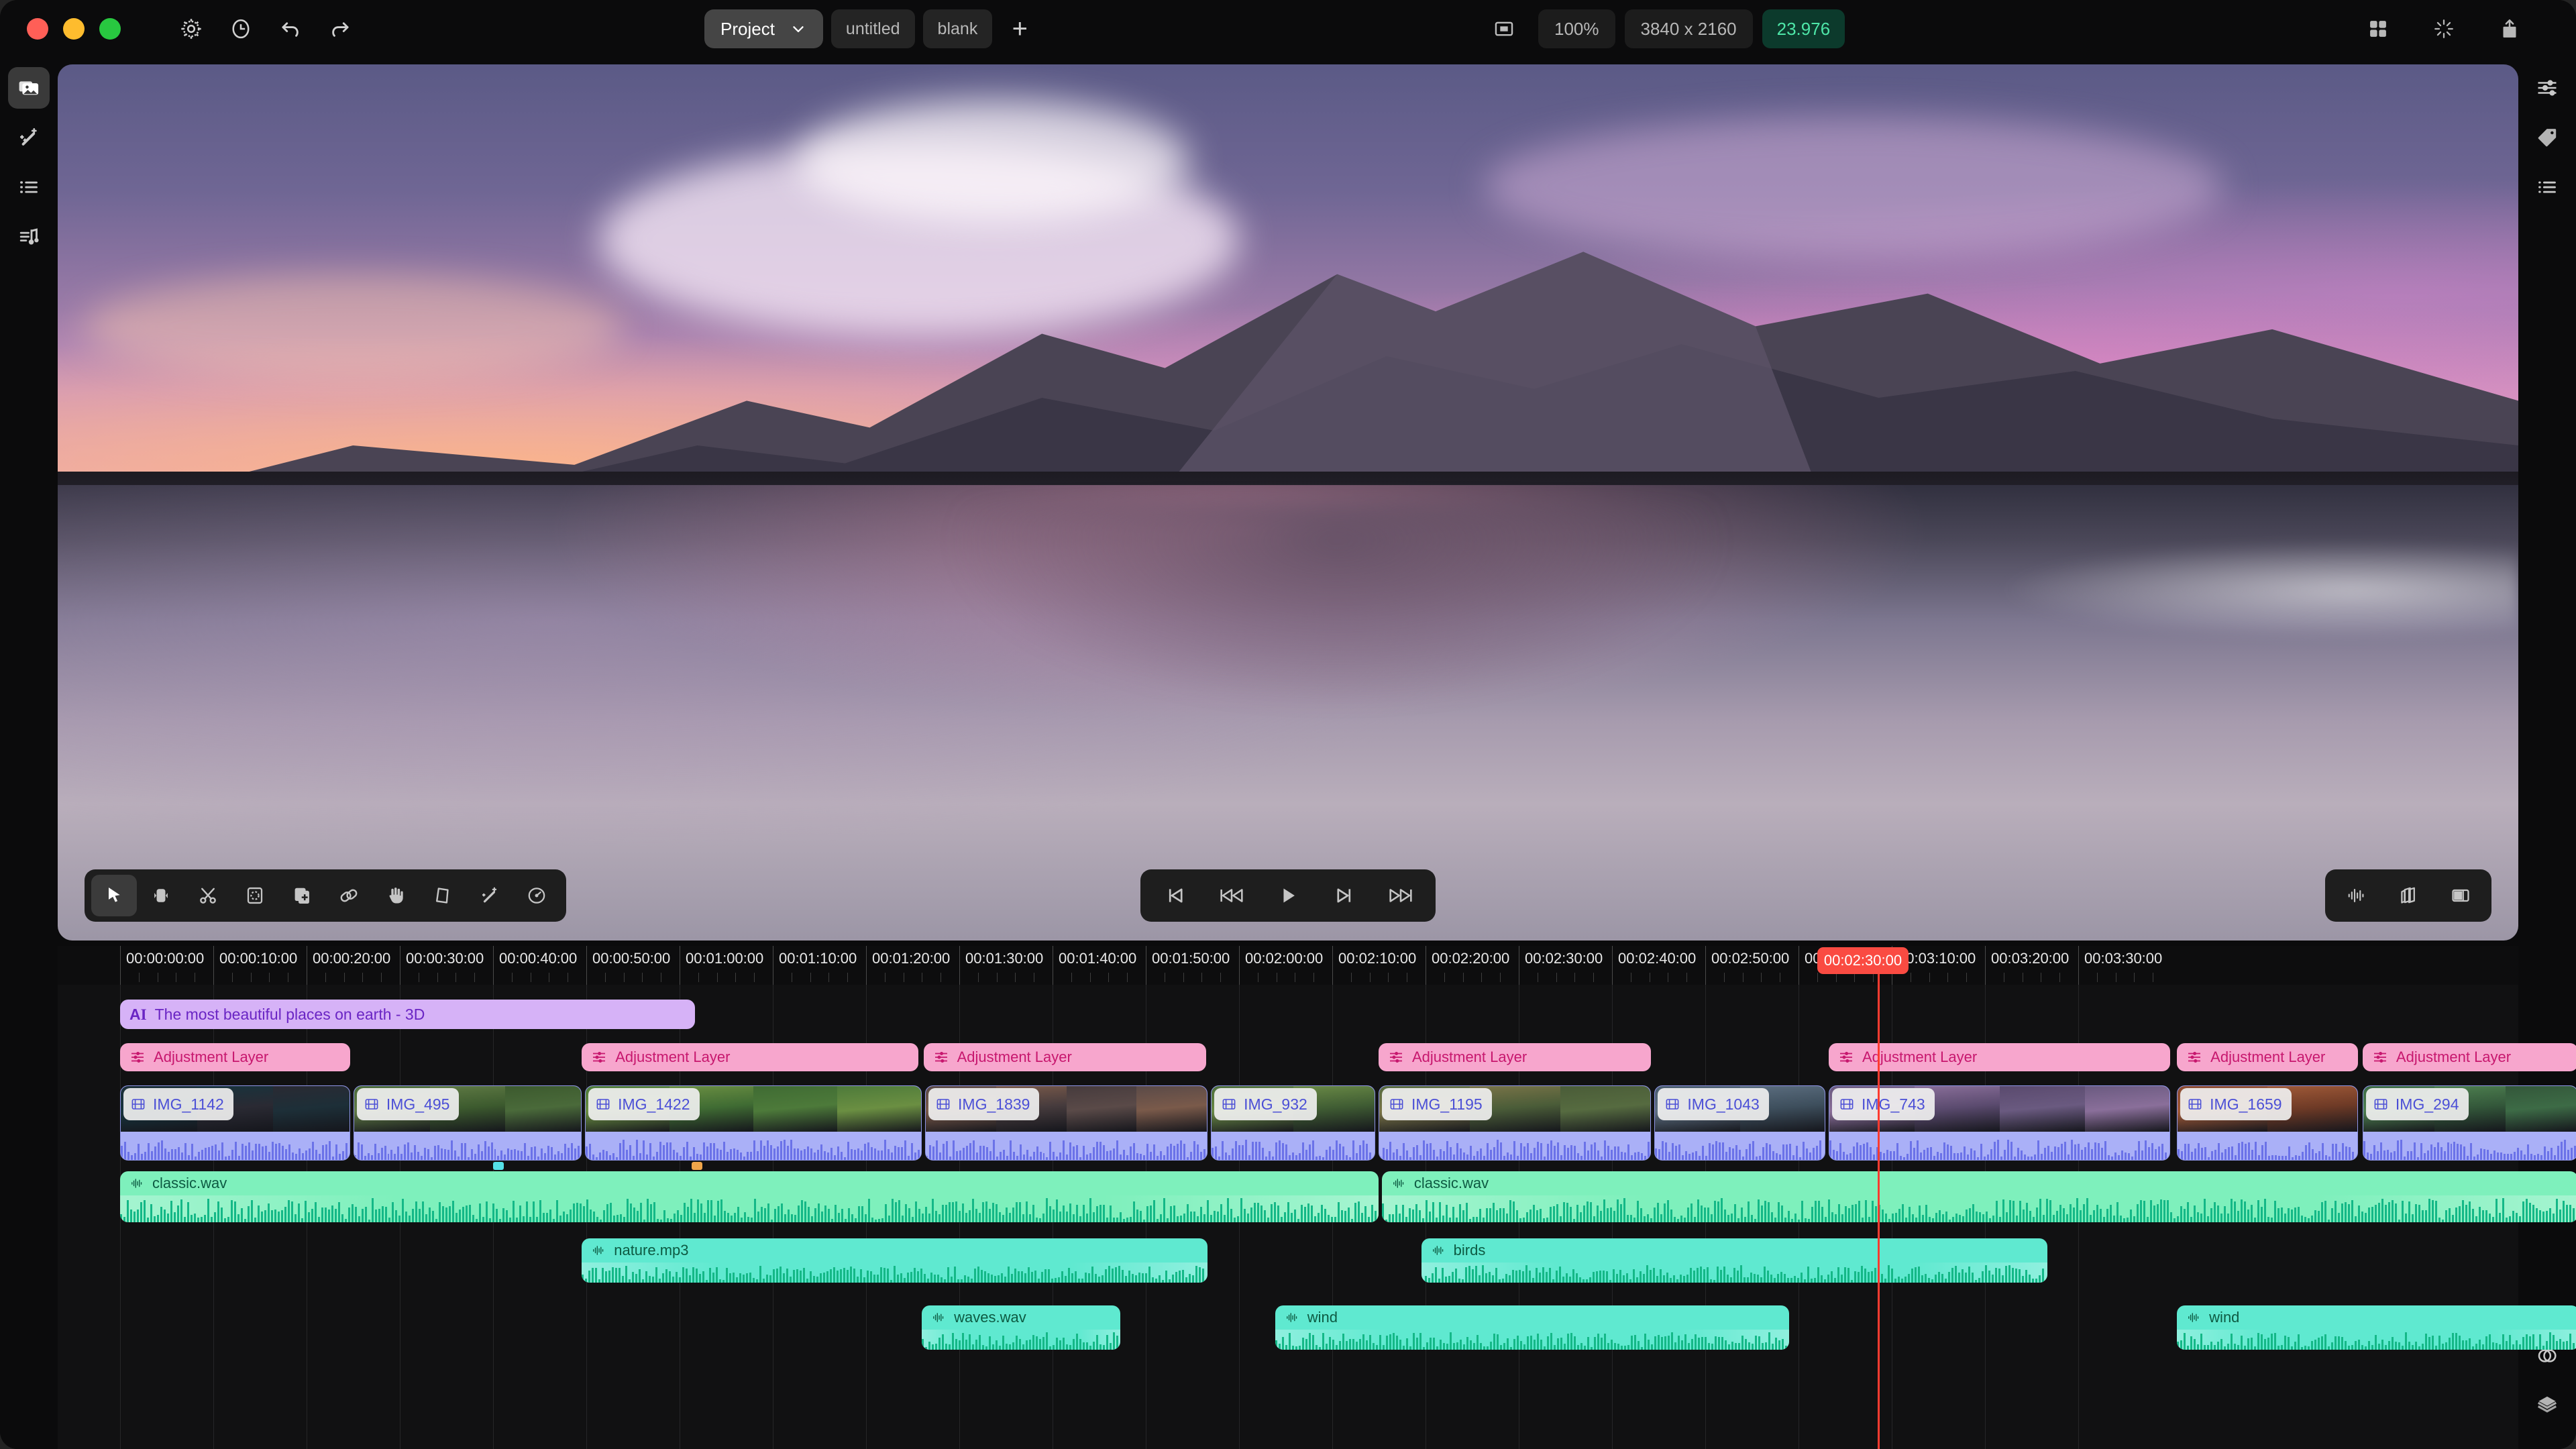 Image resolution: width=2576 pixels, height=1449 pixels. Describe the element at coordinates (191, 29) in the screenshot. I see `settings-gear-icon` at that location.